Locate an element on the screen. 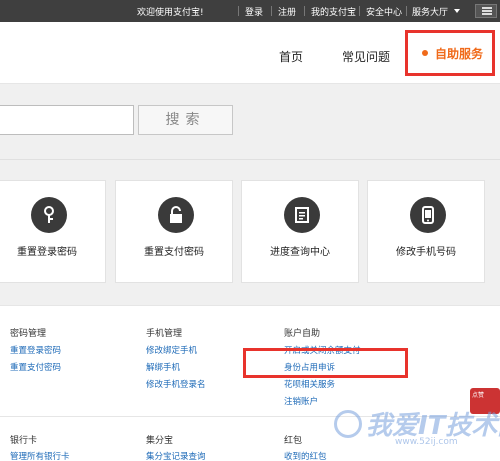 This screenshot has height=461, width=500. link-jifenbao-records: 集分宝记录查询 is located at coordinates (176, 455).